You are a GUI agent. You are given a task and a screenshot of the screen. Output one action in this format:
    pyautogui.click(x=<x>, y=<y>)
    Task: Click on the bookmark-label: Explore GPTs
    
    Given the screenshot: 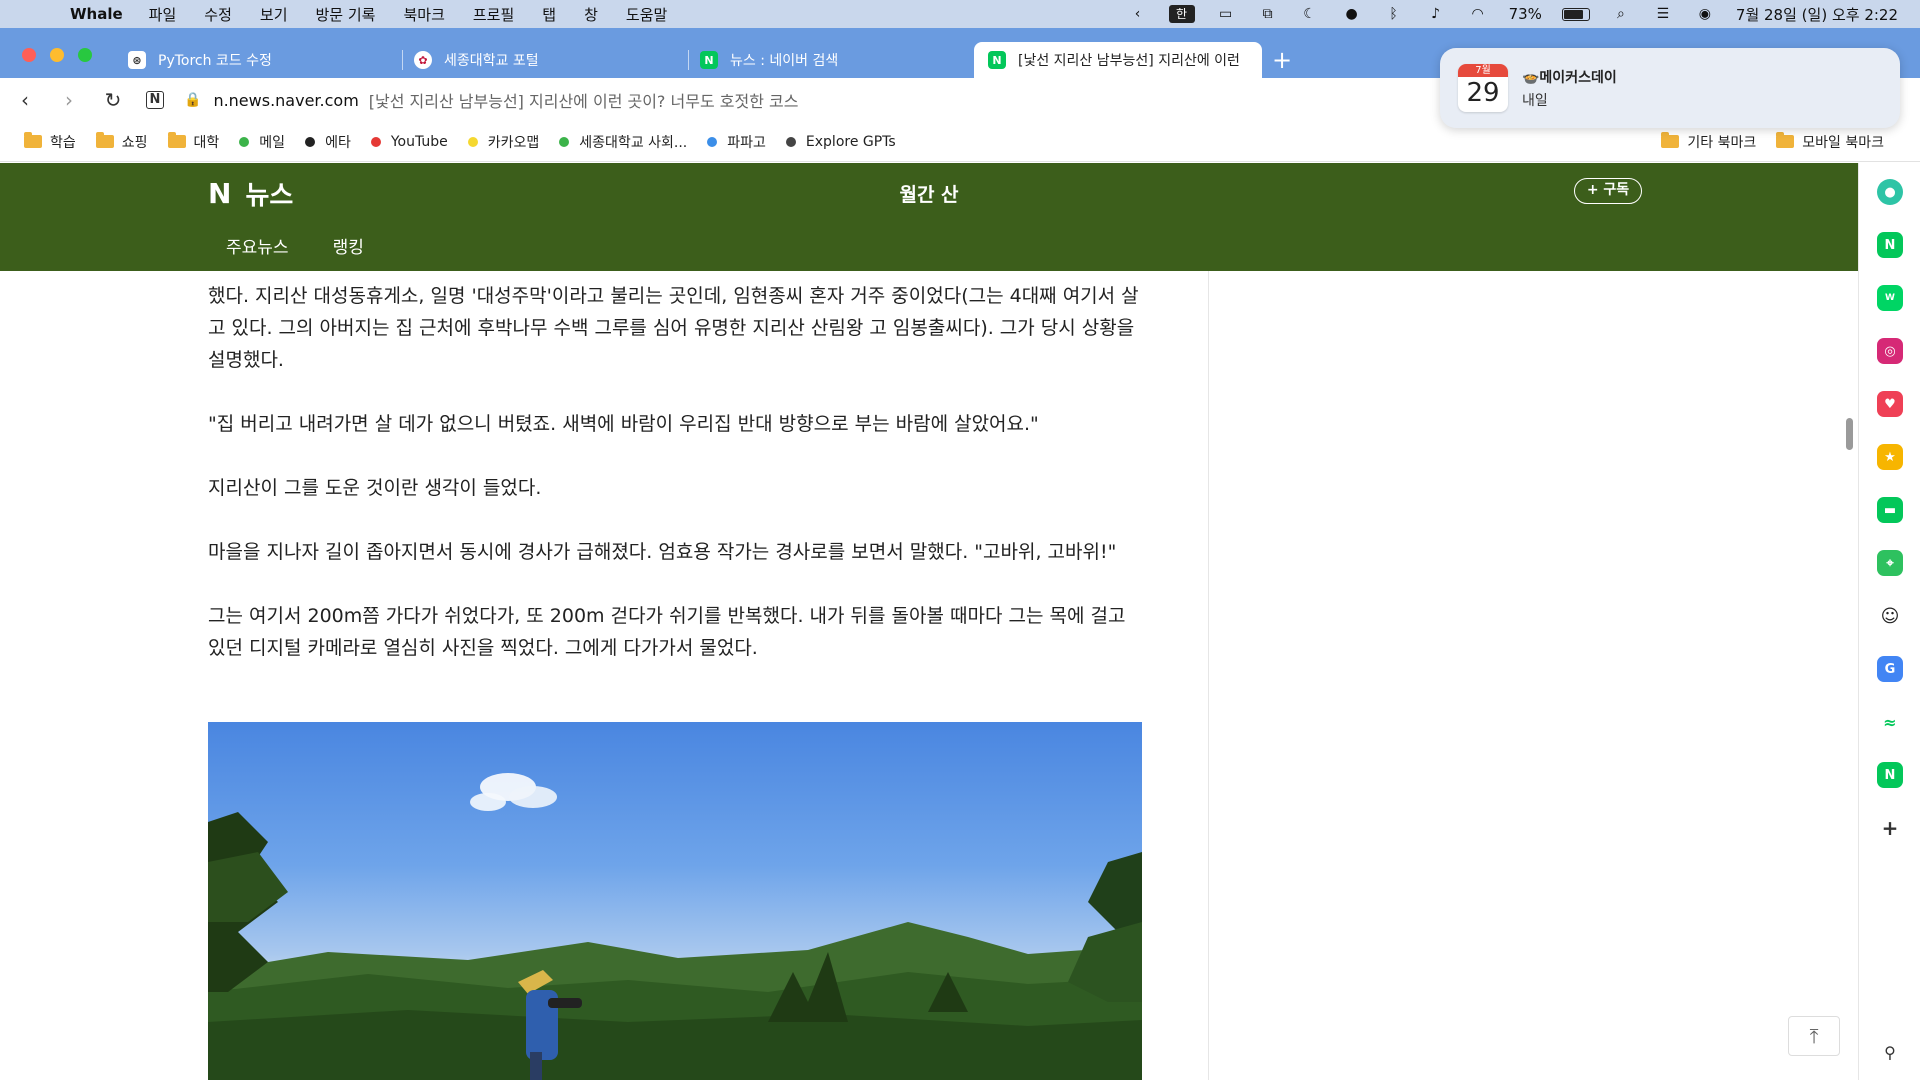 What is the action you would take?
    pyautogui.click(x=850, y=141)
    